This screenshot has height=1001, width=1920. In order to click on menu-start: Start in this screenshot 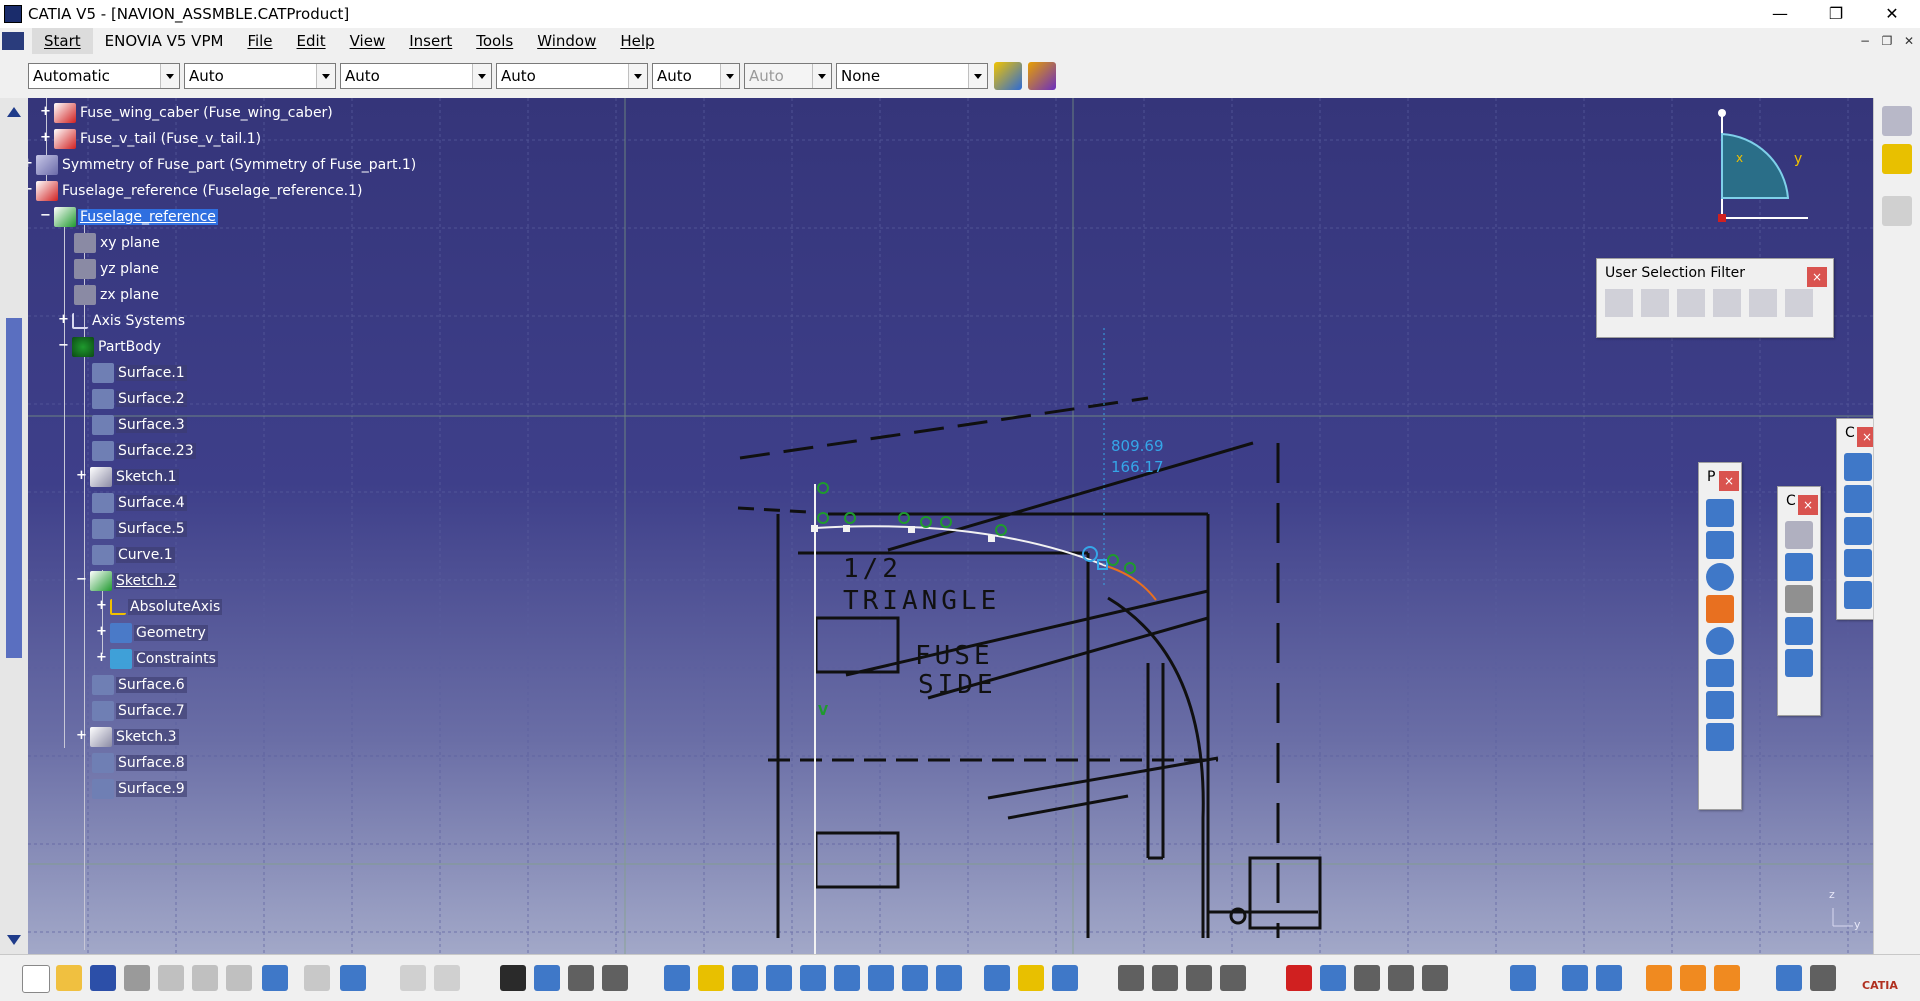, I will do `click(62, 41)`.